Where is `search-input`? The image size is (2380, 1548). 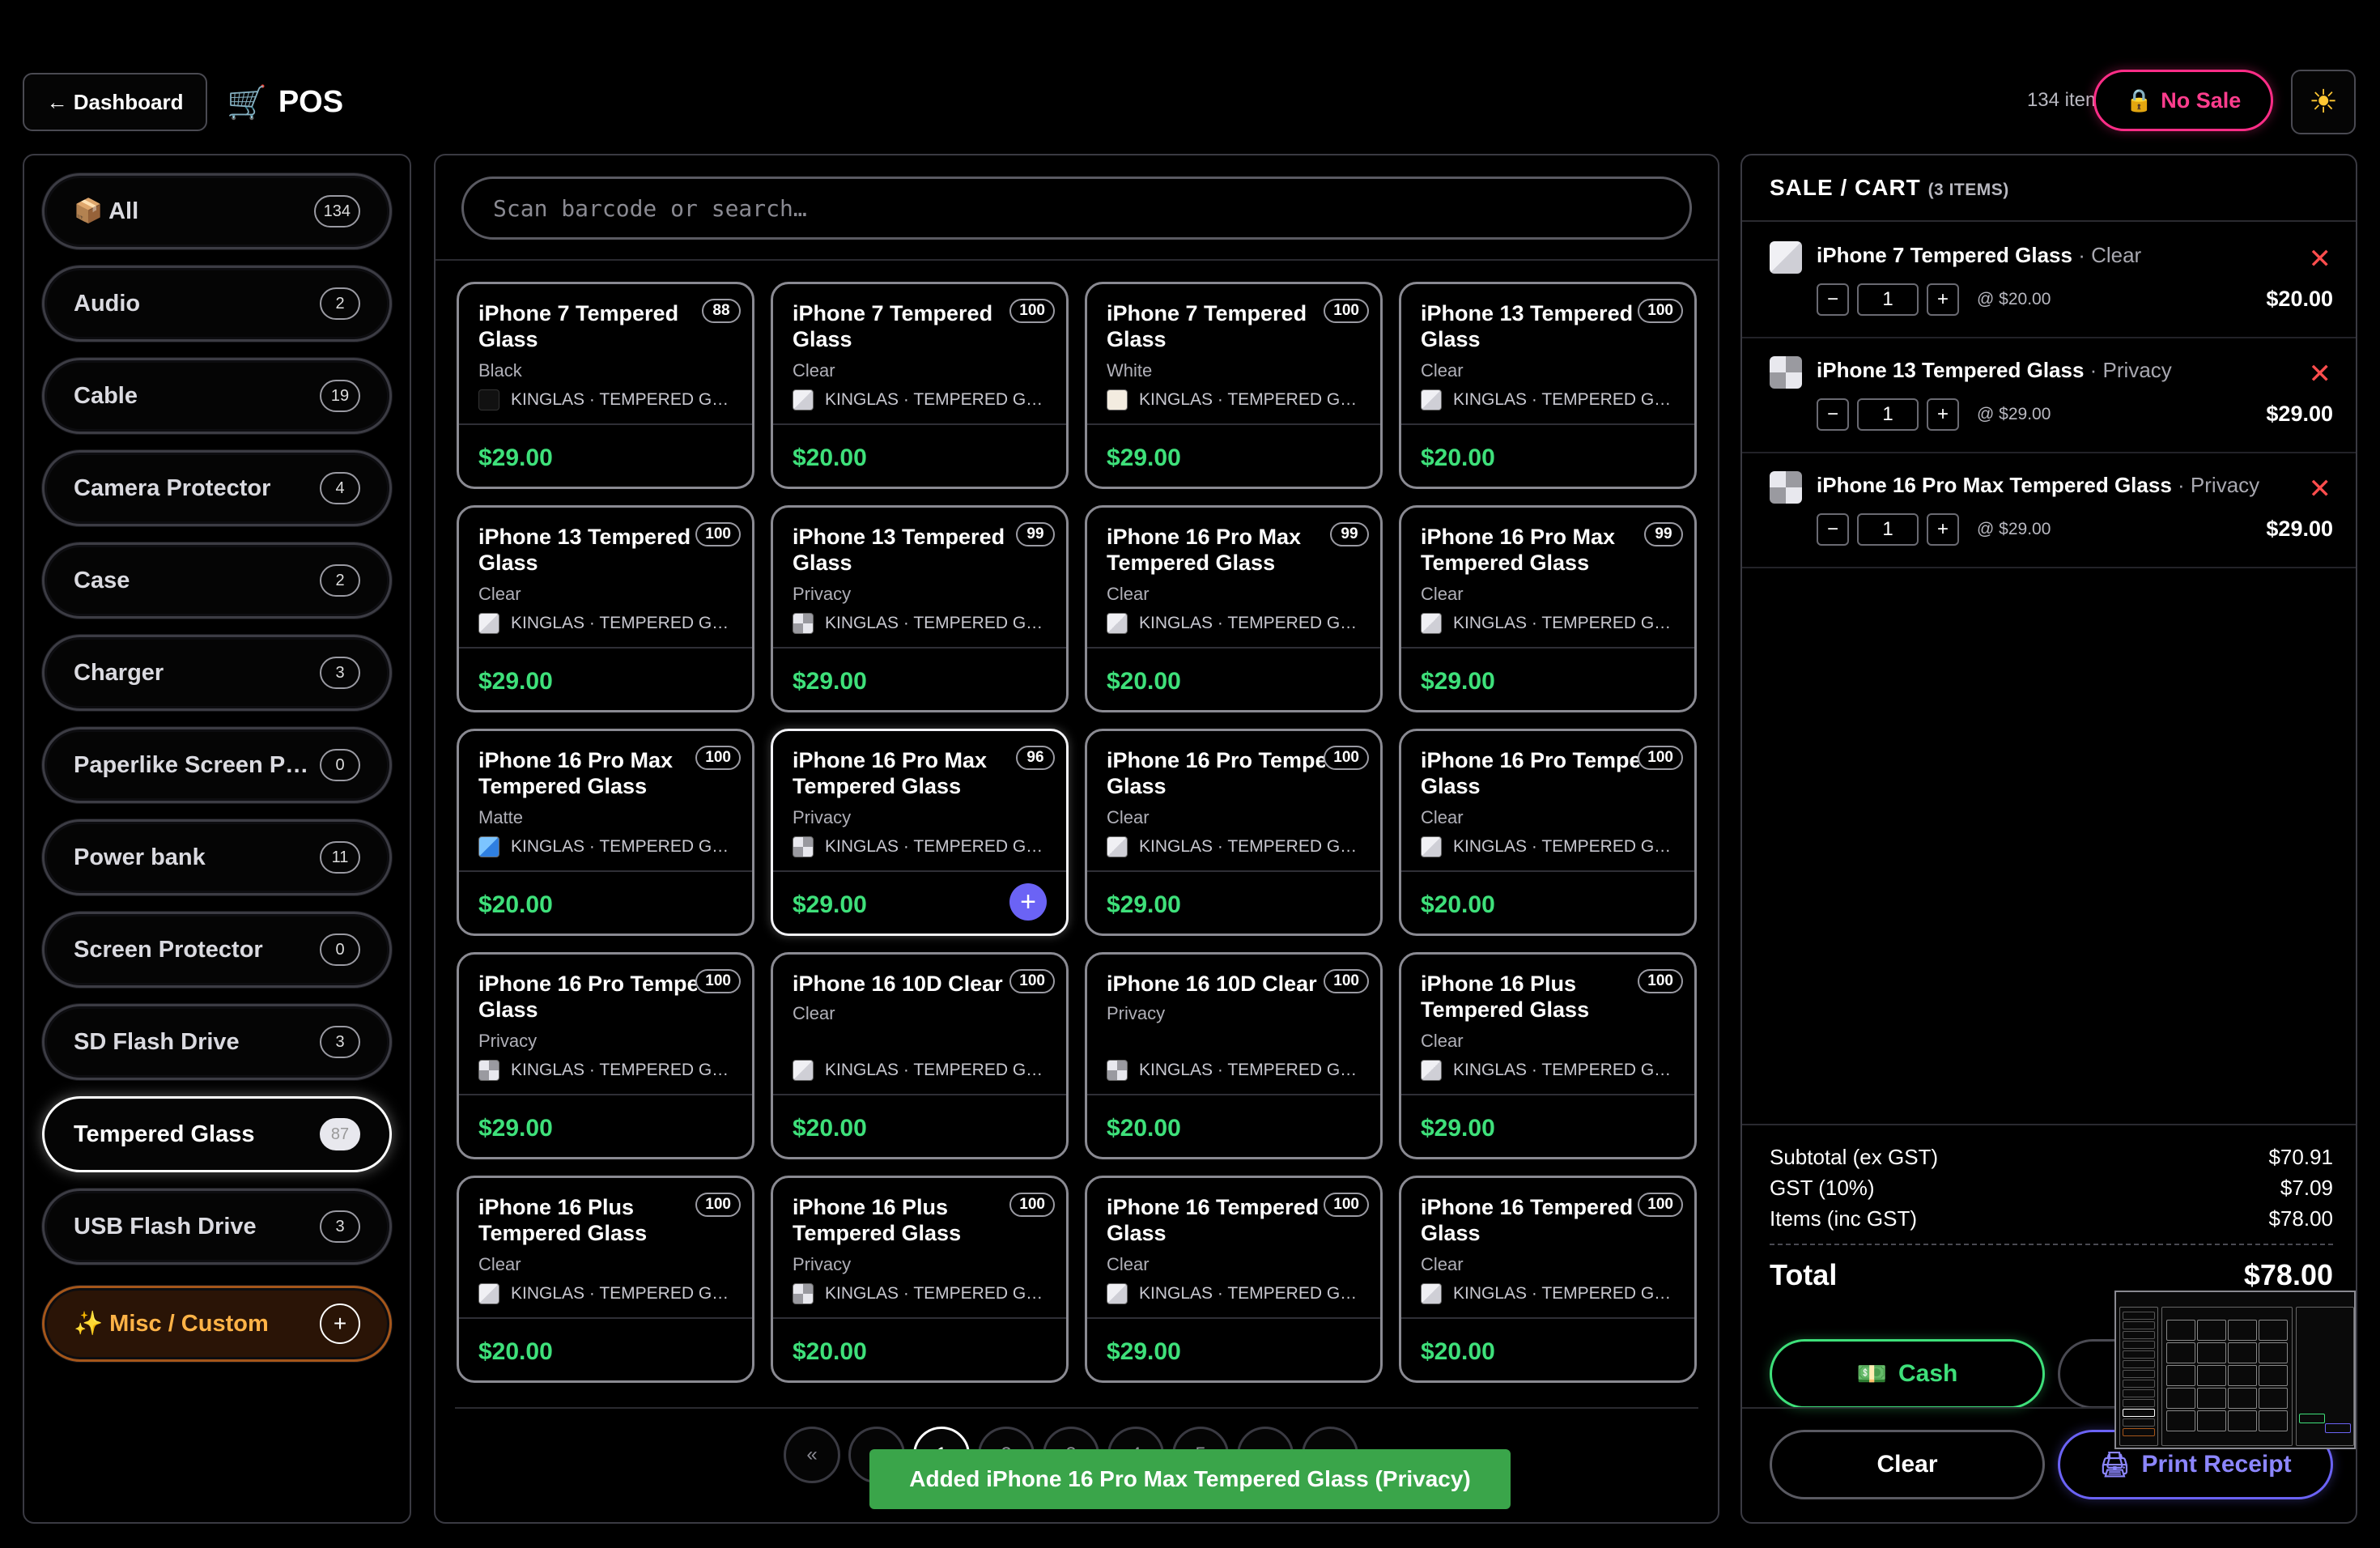 search-input is located at coordinates (1076, 208).